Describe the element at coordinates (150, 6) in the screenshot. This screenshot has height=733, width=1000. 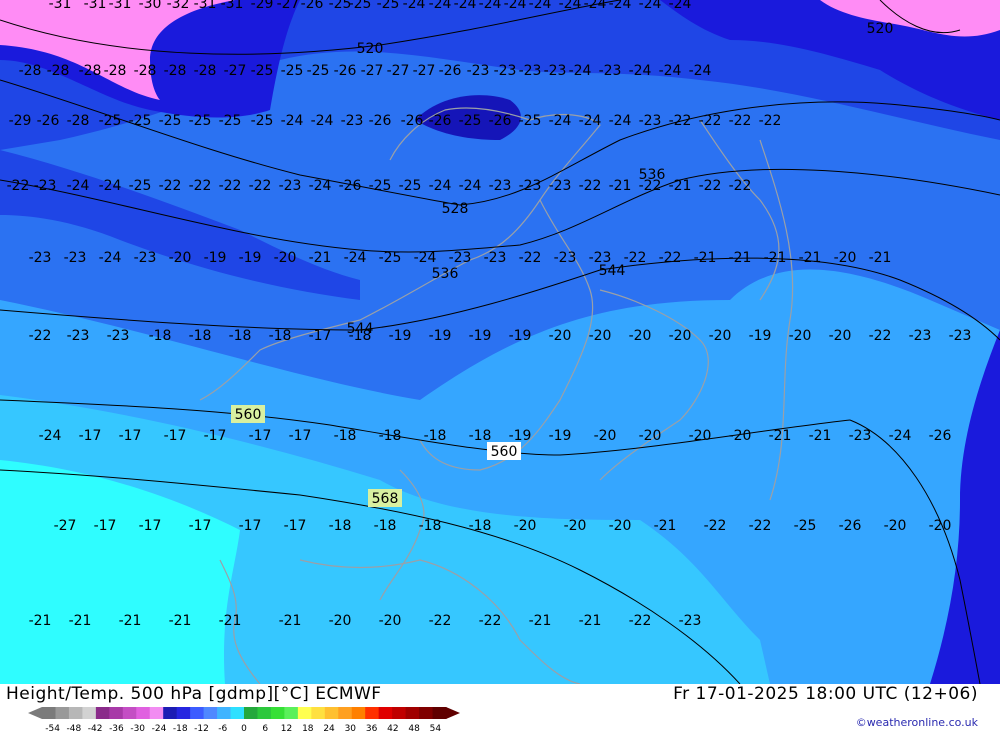
I see `temperature-label: -30` at that location.